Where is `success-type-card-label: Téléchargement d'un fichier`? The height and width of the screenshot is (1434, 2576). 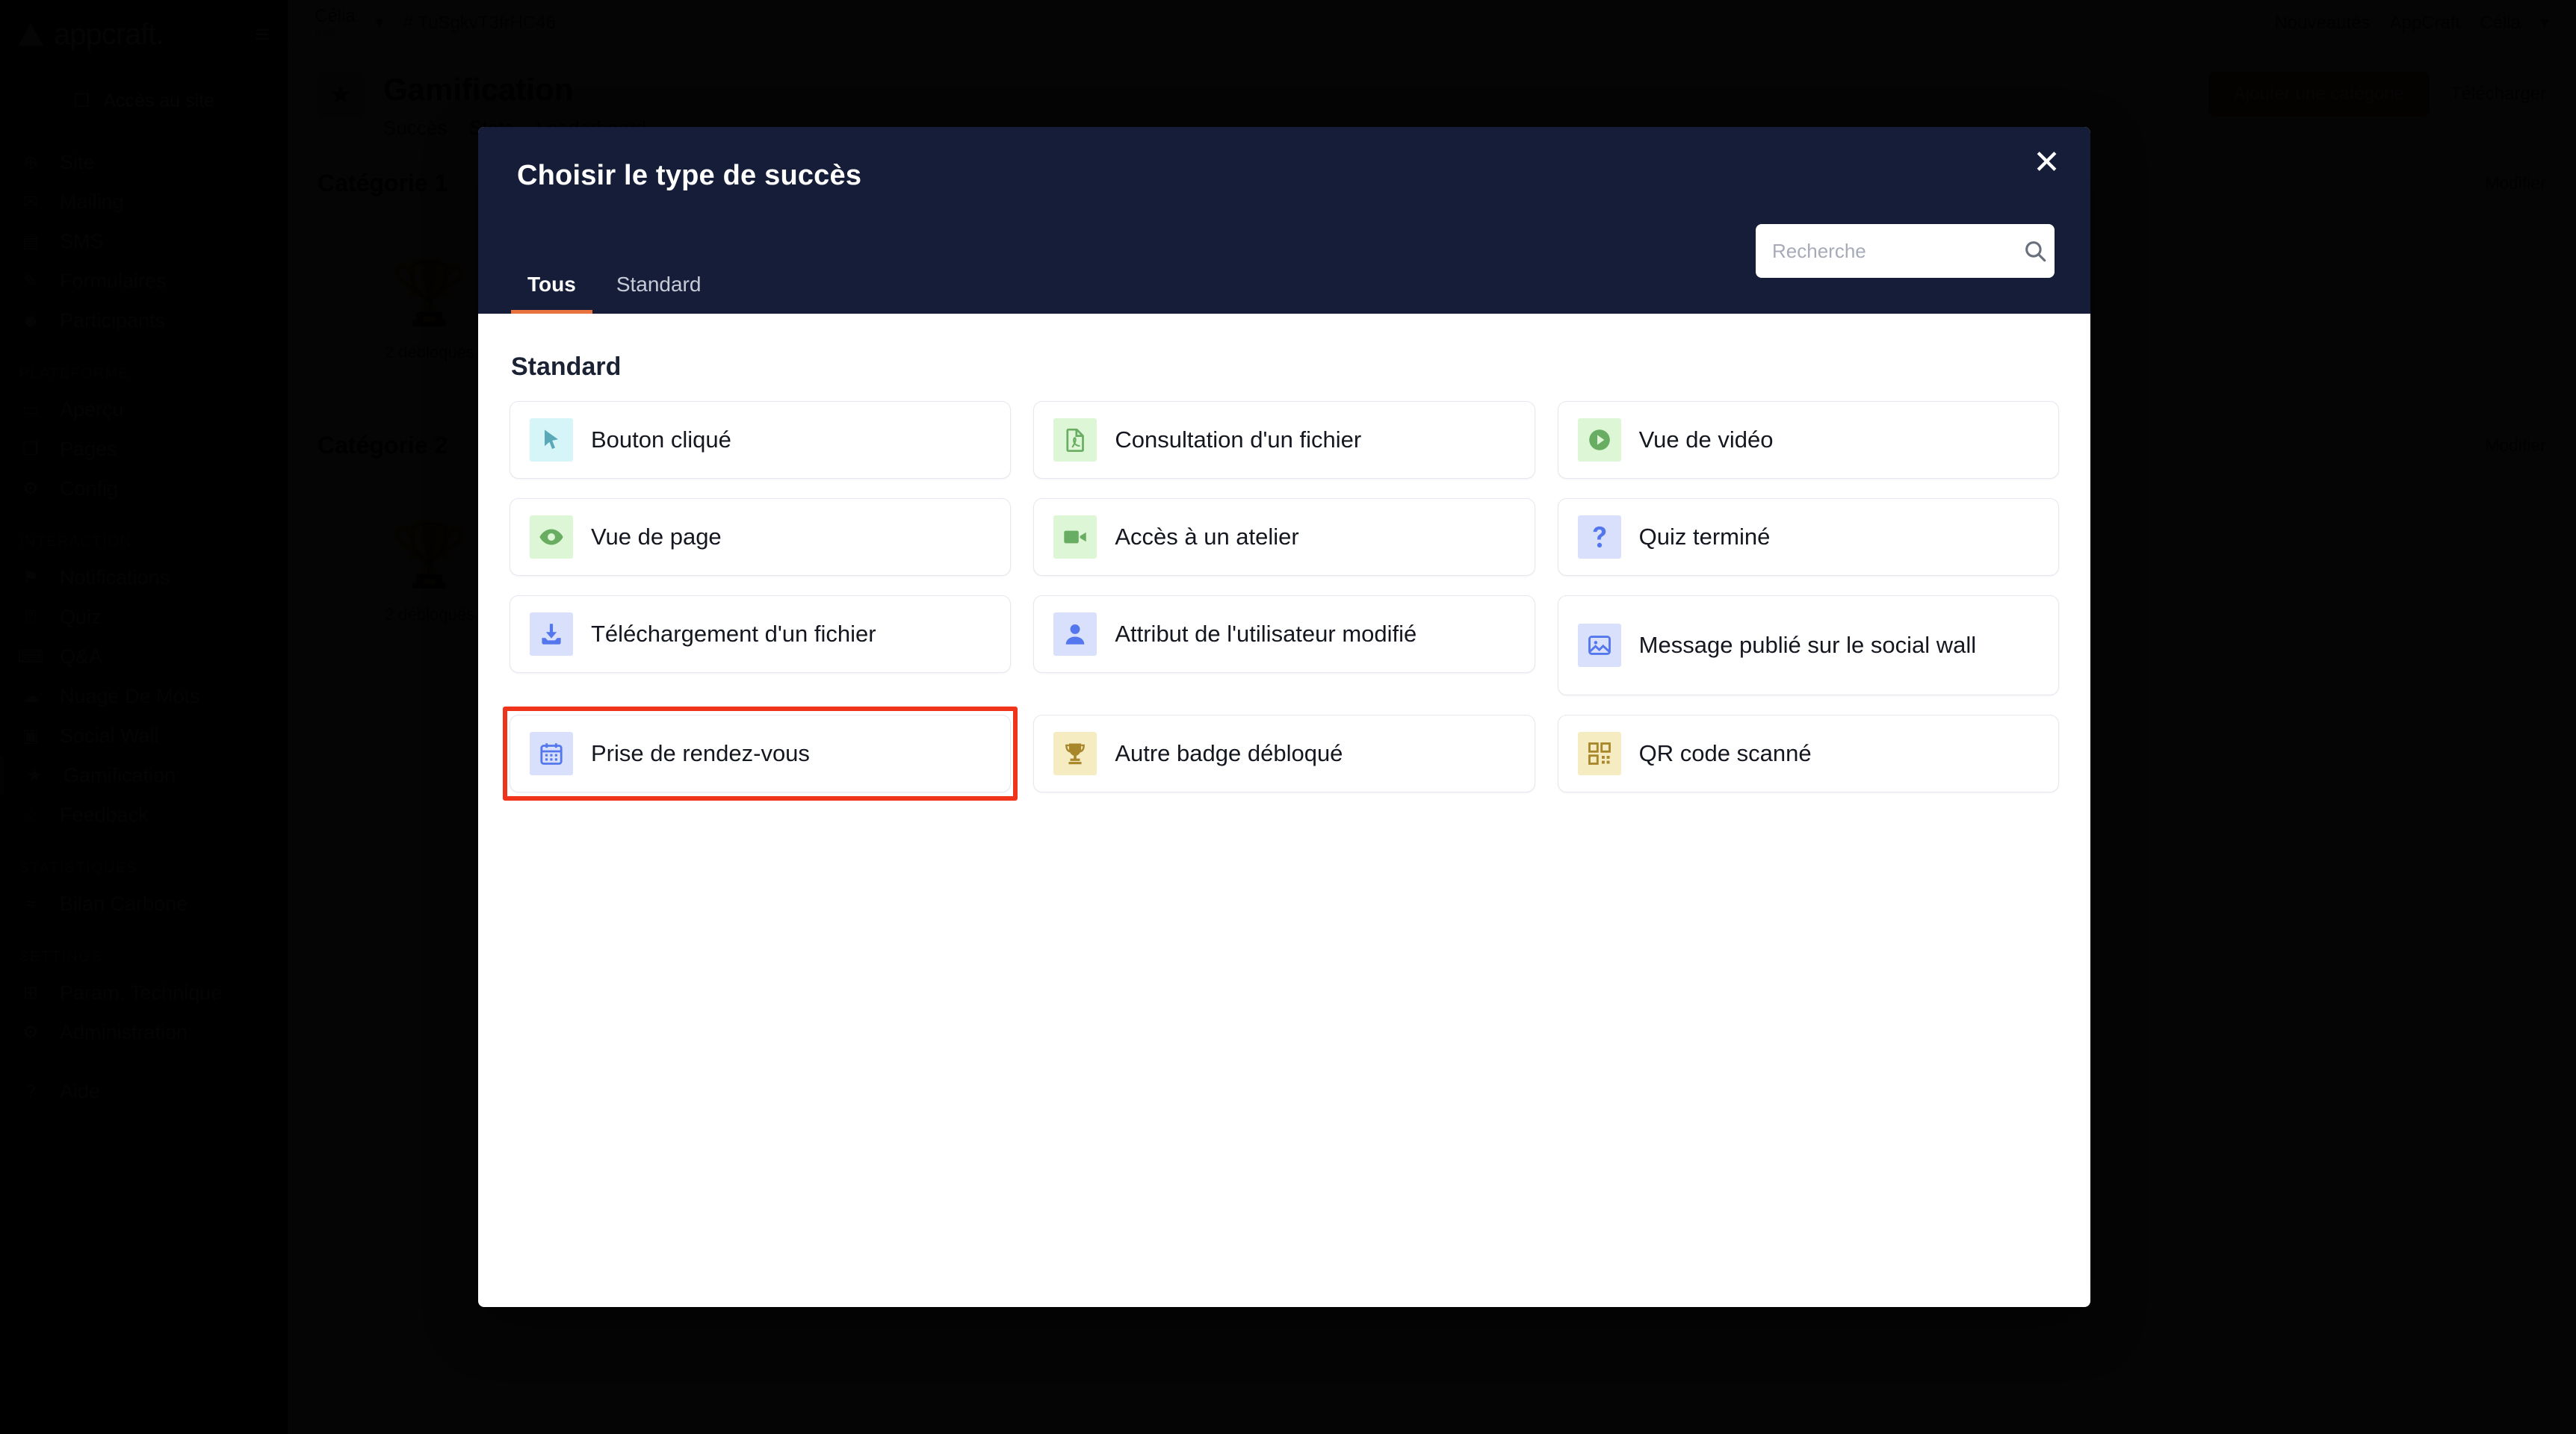 success-type-card-label: Téléchargement d'un fichier is located at coordinates (733, 634).